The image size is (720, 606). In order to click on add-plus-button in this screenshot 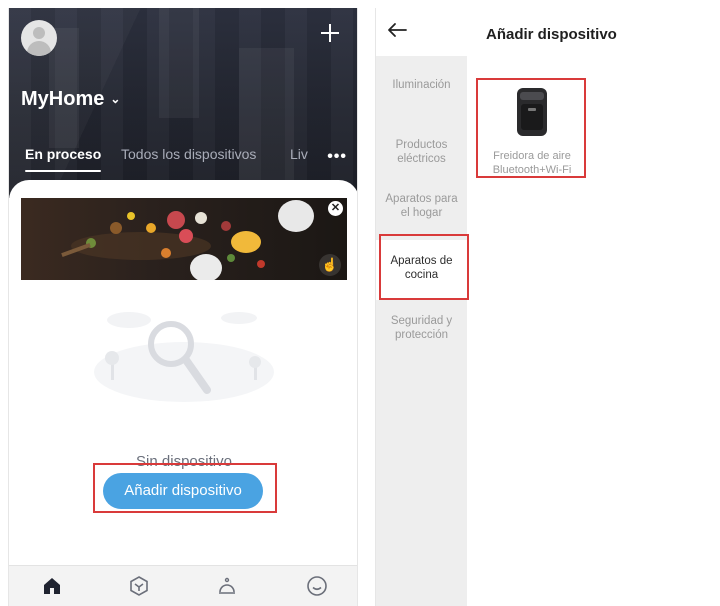, I will do `click(330, 33)`.